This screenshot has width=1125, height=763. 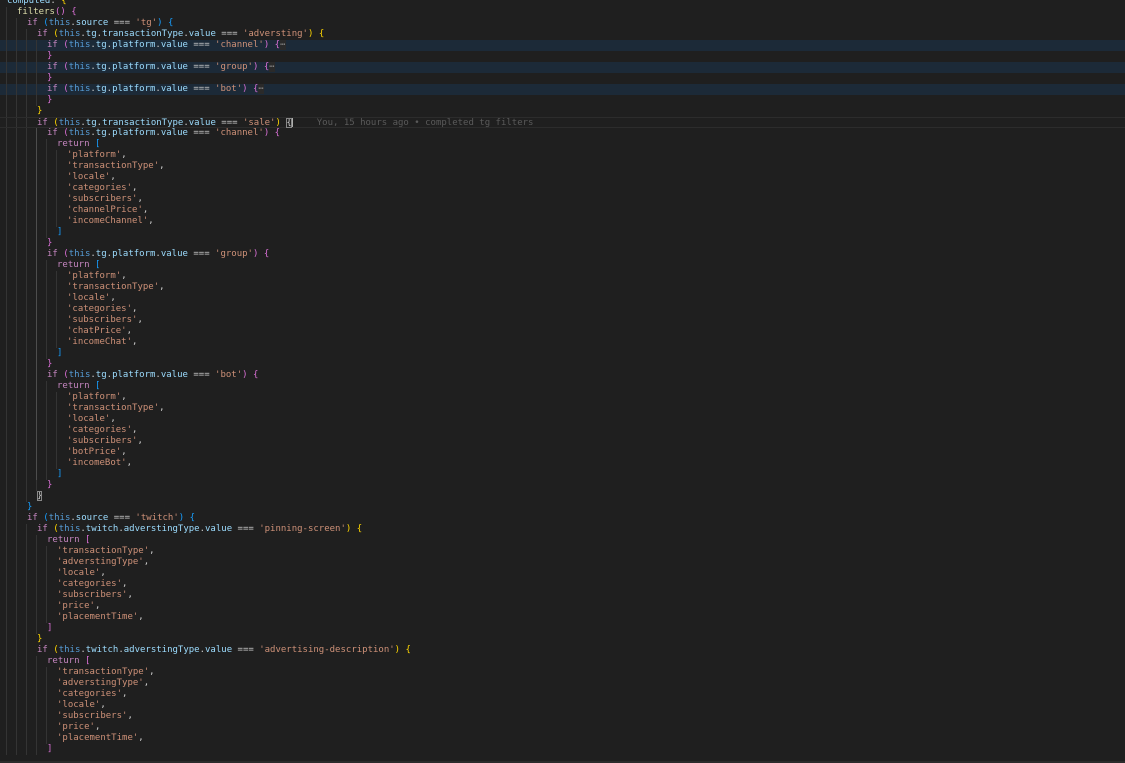 What do you see at coordinates (562, 518) in the screenshot?
I see `code-line: if (this.source === 'twitch') {` at bounding box center [562, 518].